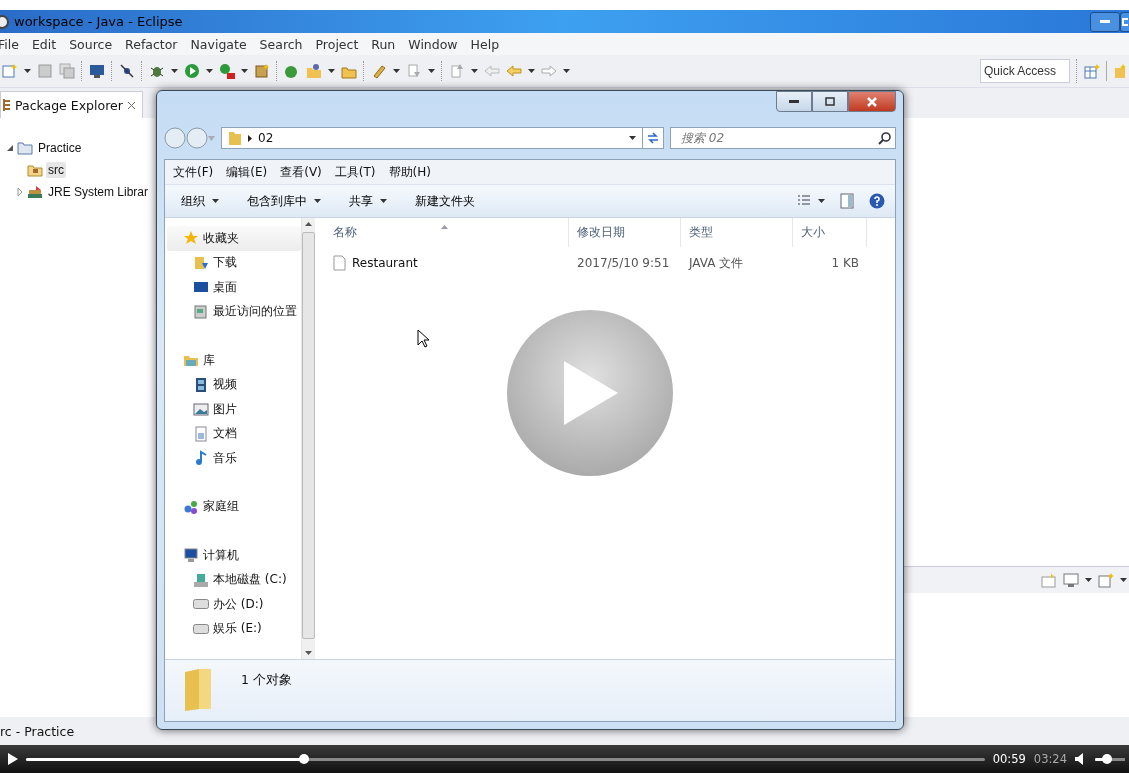 Image resolution: width=1129 pixels, height=773 pixels. What do you see at coordinates (514, 71) in the screenshot?
I see `back-arrow-icon` at bounding box center [514, 71].